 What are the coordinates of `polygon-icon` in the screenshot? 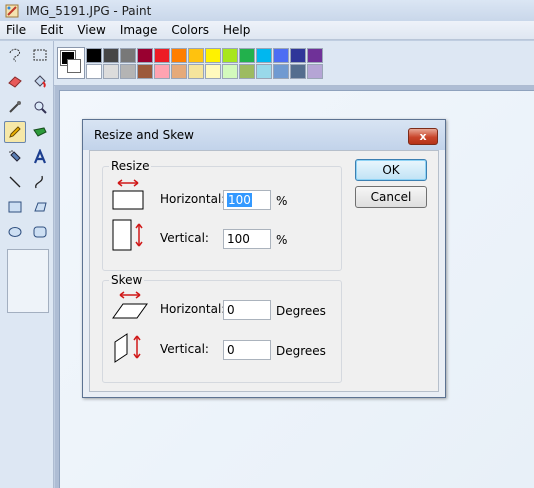 It's located at (40, 207).